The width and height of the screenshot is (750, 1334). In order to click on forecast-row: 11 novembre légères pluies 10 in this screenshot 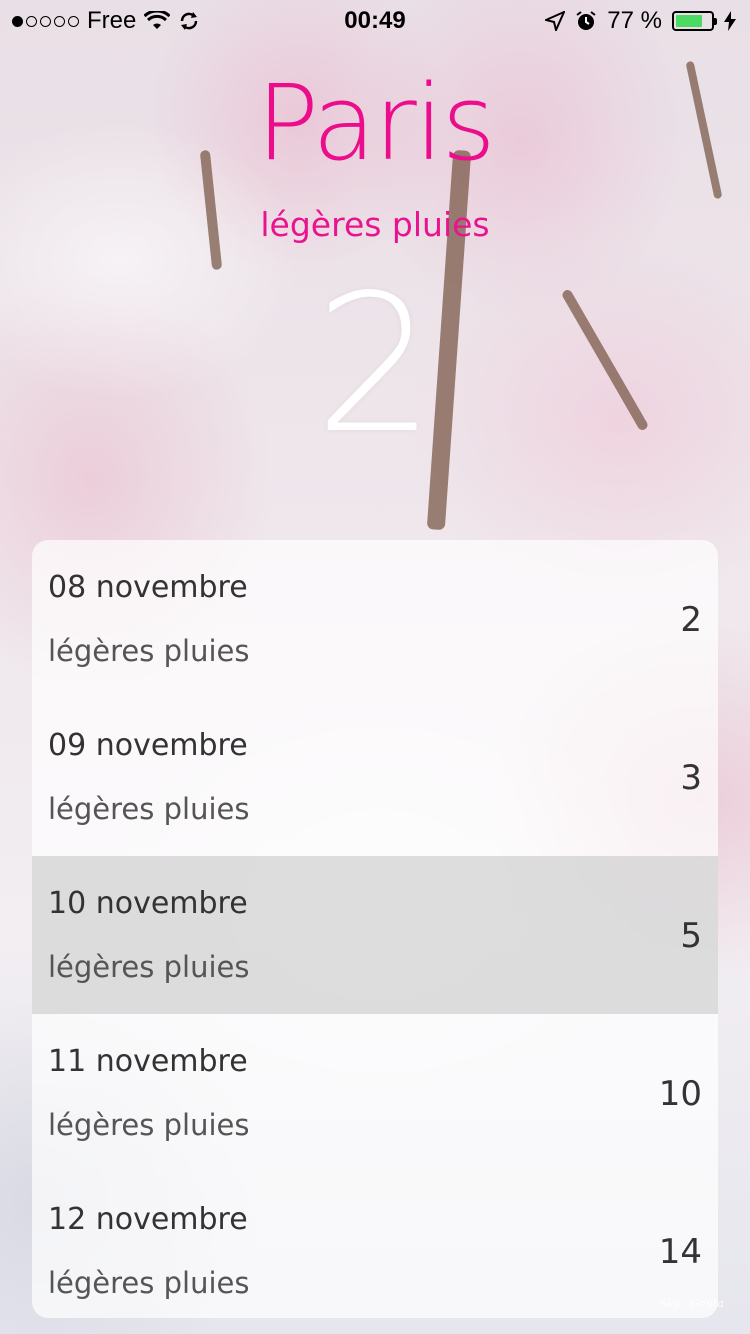, I will do `click(375, 1093)`.